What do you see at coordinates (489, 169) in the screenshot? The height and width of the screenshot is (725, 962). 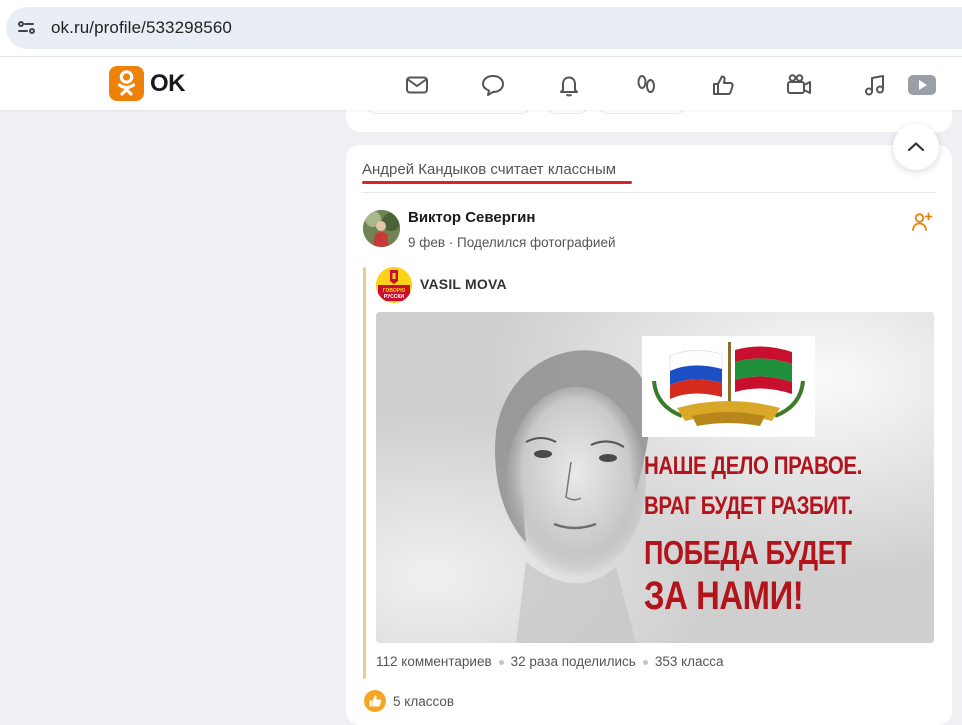 I see `post-heading: Андрей Кандыков считает классным` at bounding box center [489, 169].